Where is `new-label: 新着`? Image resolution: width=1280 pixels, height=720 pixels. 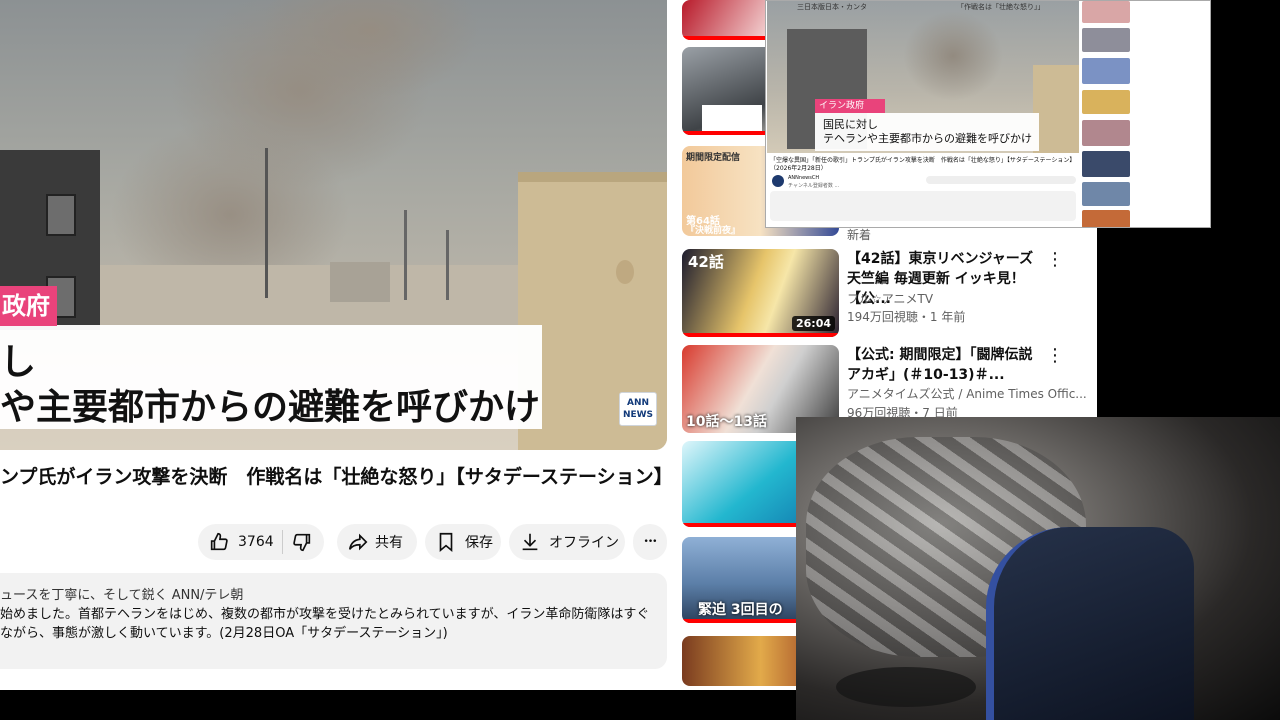
new-label: 新着 is located at coordinates (859, 235).